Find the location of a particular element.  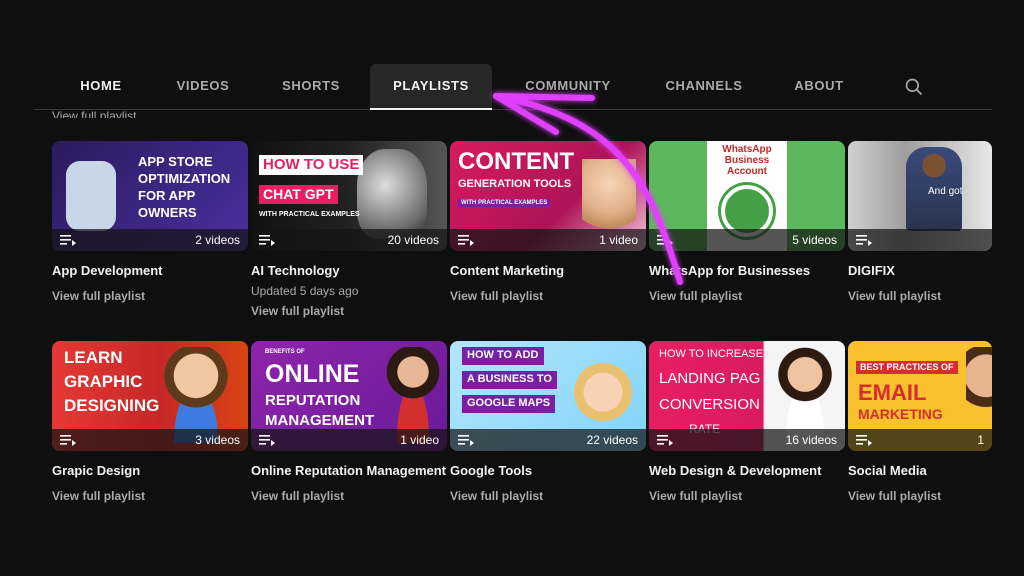

playlist-title: Google Tools is located at coordinates (548, 470).